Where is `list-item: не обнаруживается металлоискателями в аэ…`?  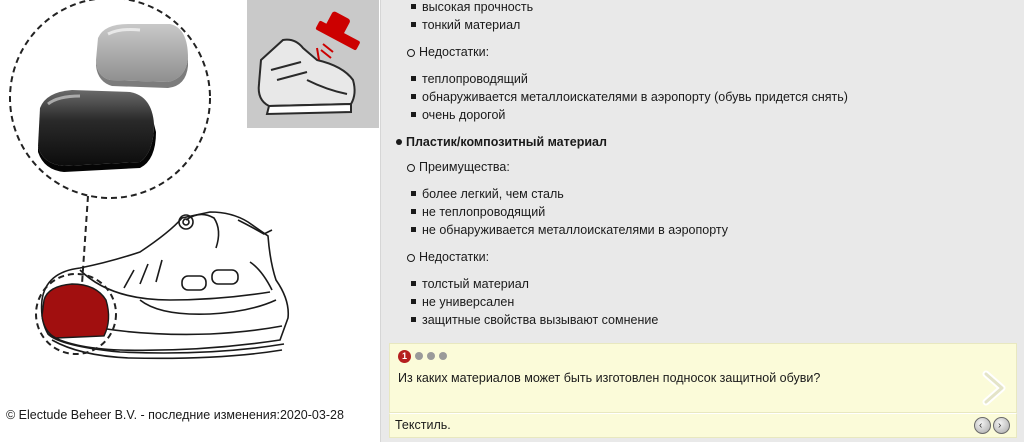
list-item: не обнаруживается металлоискателями в аэ… is located at coordinates (569, 230).